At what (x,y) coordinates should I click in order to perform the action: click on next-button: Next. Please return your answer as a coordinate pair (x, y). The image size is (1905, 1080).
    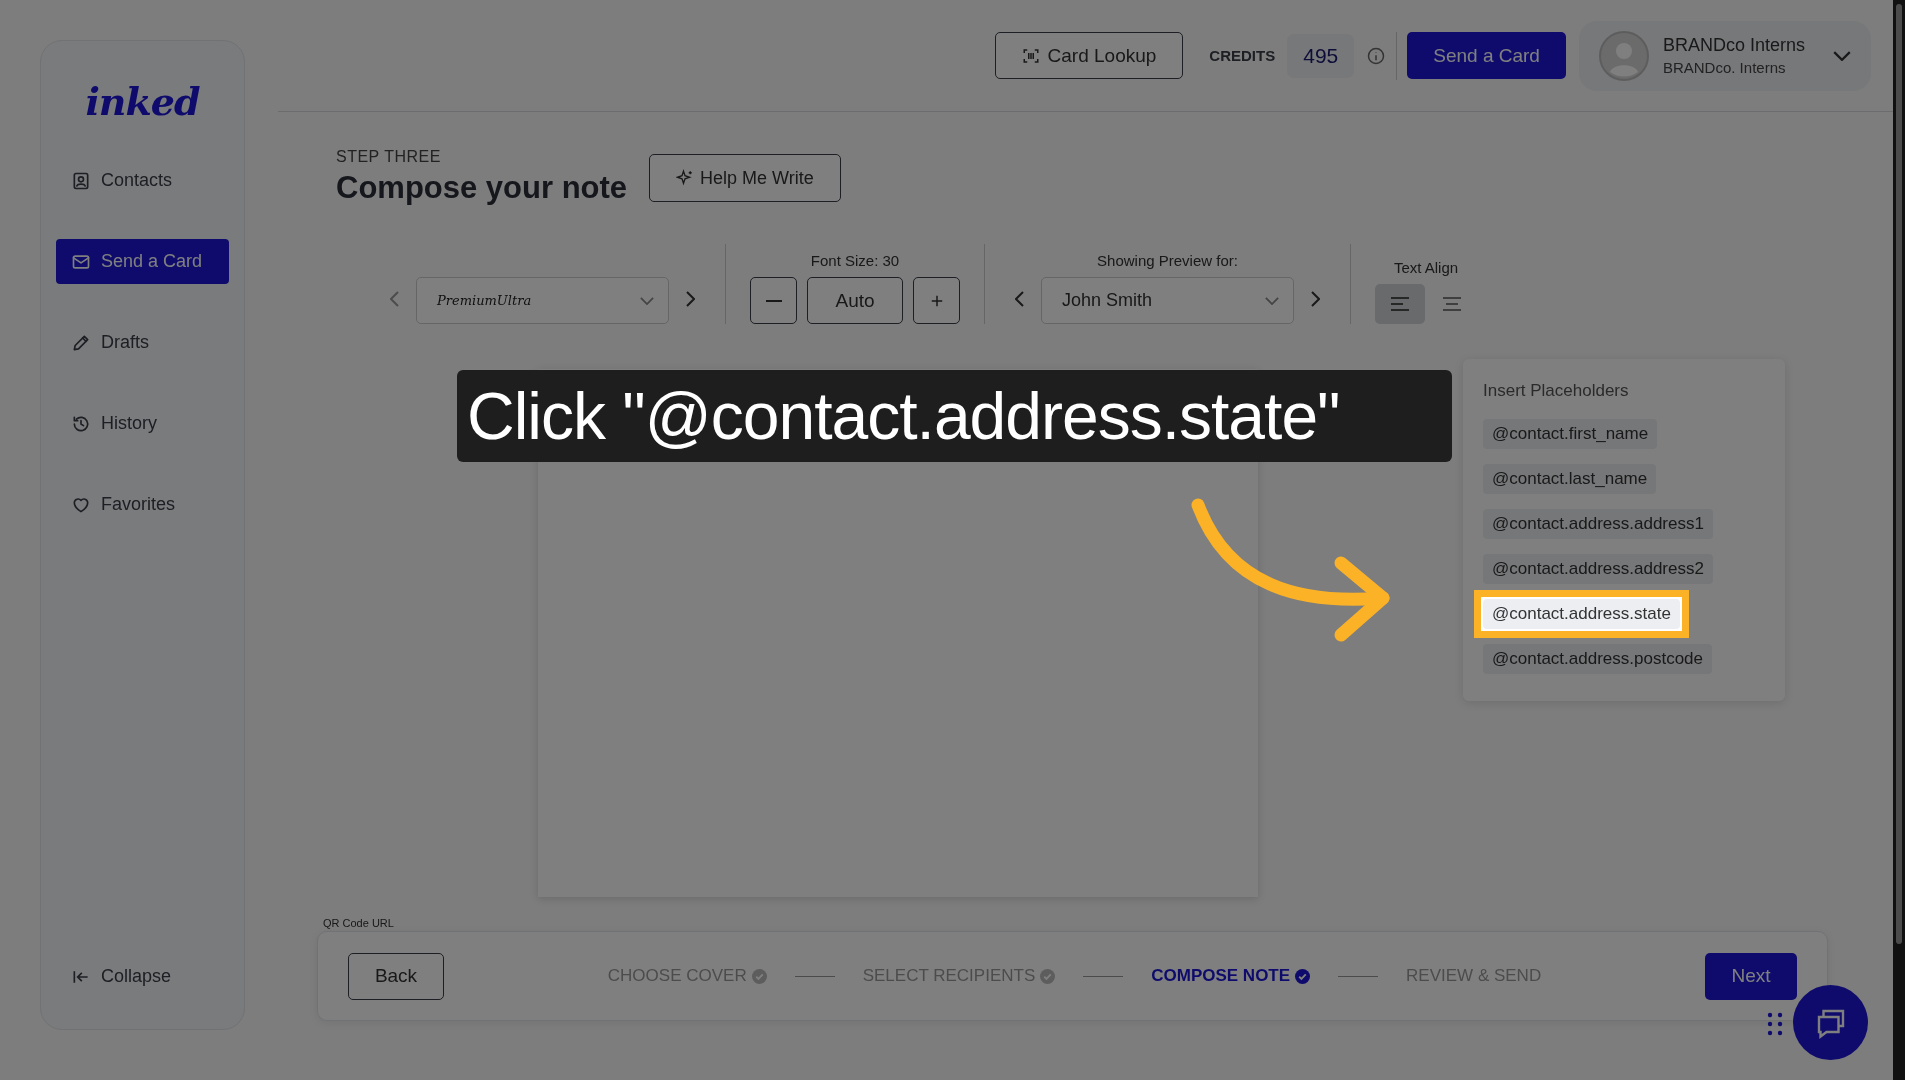
    Looking at the image, I should click on (1751, 976).